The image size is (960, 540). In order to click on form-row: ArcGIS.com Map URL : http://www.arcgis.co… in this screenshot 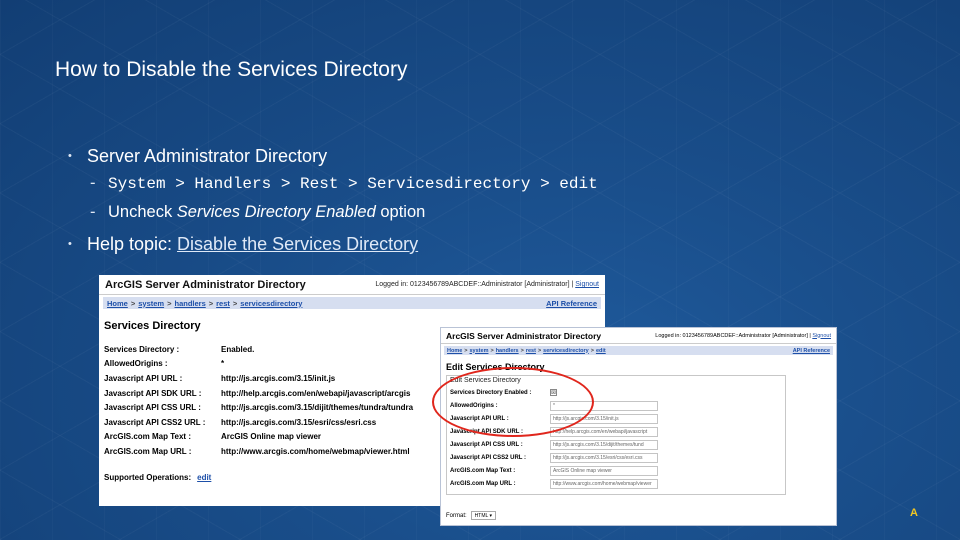, I will do `click(616, 484)`.